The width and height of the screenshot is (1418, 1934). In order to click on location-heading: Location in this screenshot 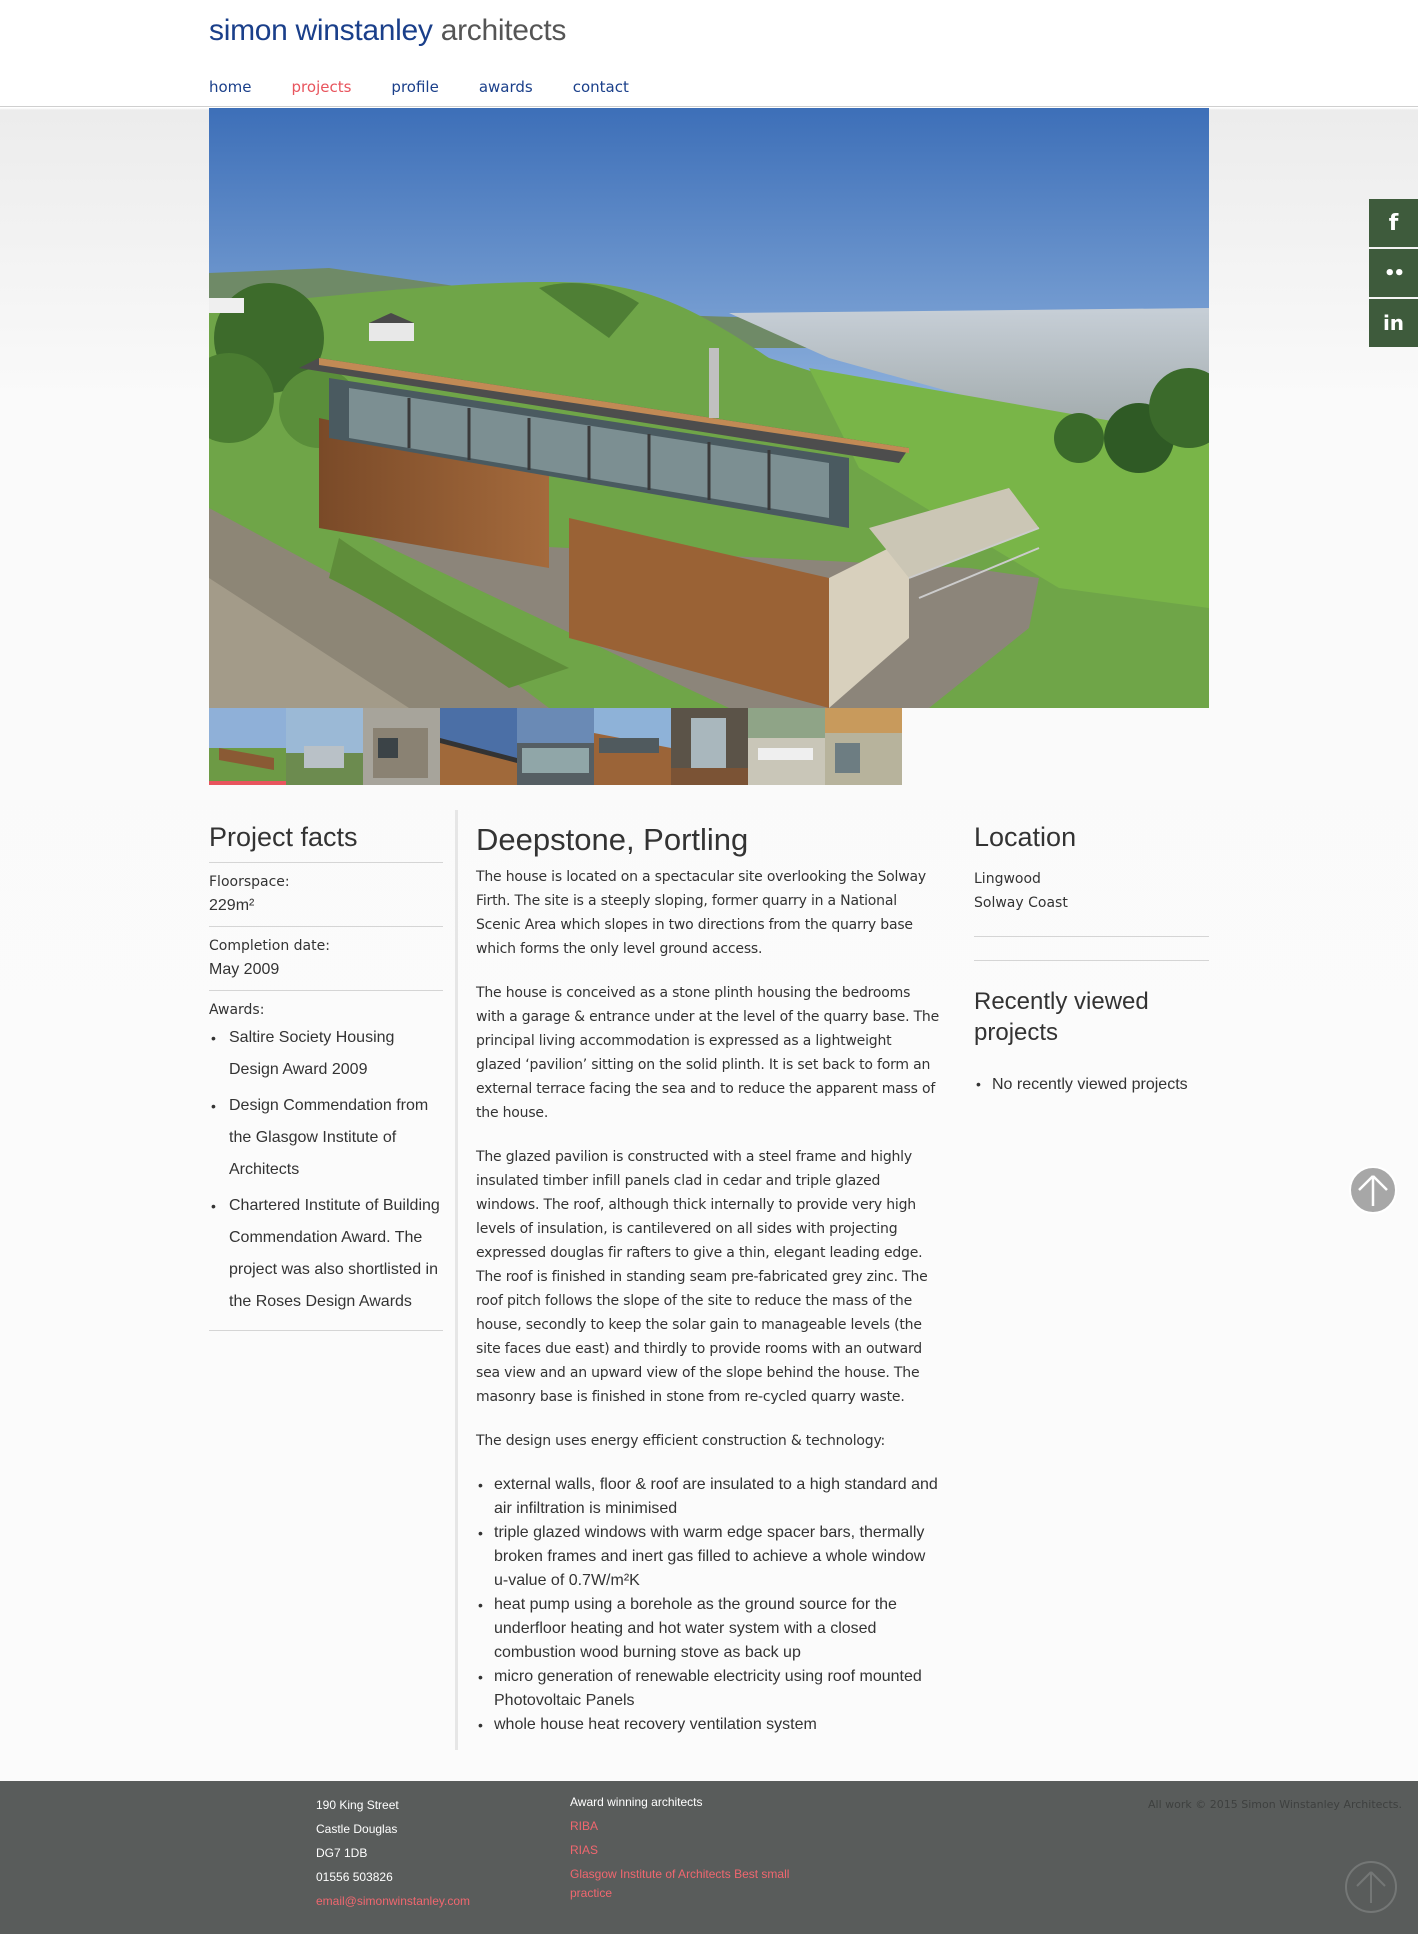, I will do `click(1025, 837)`.